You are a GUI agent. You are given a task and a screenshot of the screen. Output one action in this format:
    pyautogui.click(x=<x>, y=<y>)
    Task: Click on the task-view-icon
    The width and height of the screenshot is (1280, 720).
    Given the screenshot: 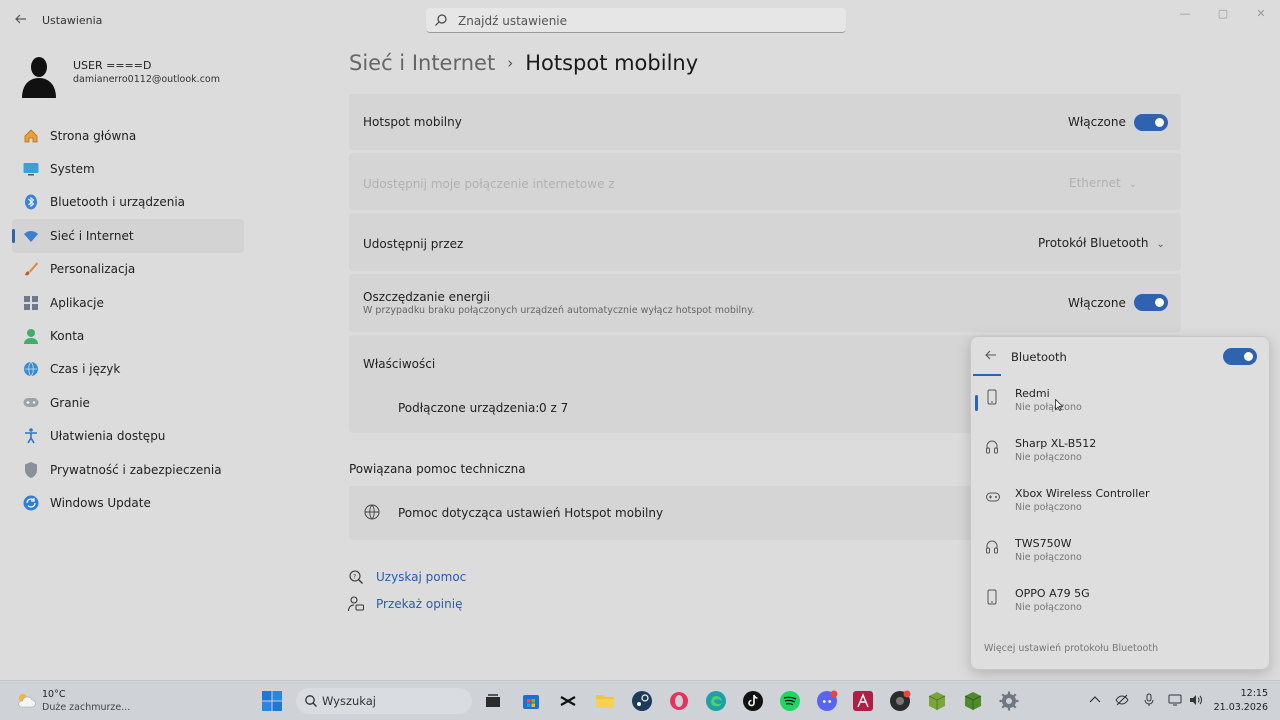 What is the action you would take?
    pyautogui.click(x=493, y=700)
    